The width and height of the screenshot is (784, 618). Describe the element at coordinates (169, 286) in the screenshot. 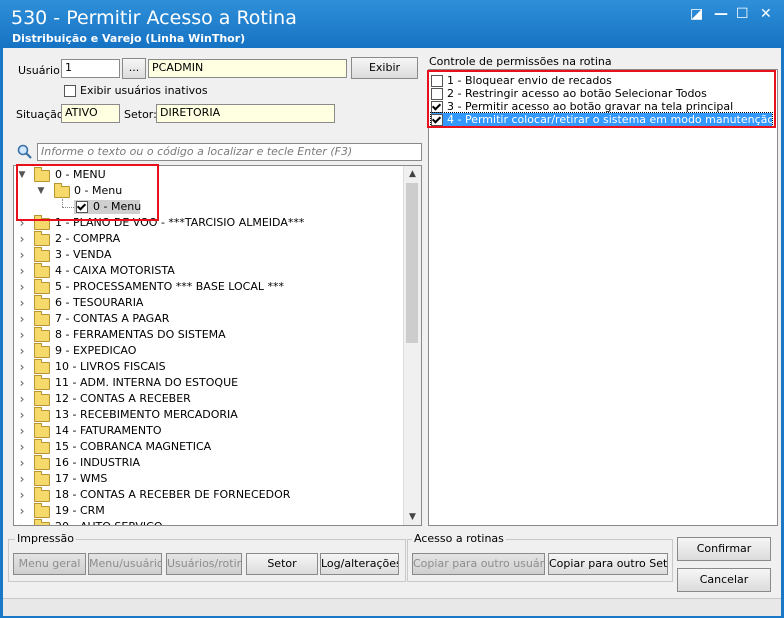

I see `tree-node-label: 5 - PROCESSAMENTO *** BASE LOCAL ***` at that location.